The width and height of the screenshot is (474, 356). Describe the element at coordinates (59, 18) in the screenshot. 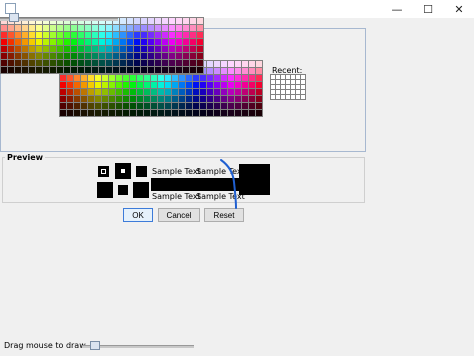

I see `top-slider` at that location.